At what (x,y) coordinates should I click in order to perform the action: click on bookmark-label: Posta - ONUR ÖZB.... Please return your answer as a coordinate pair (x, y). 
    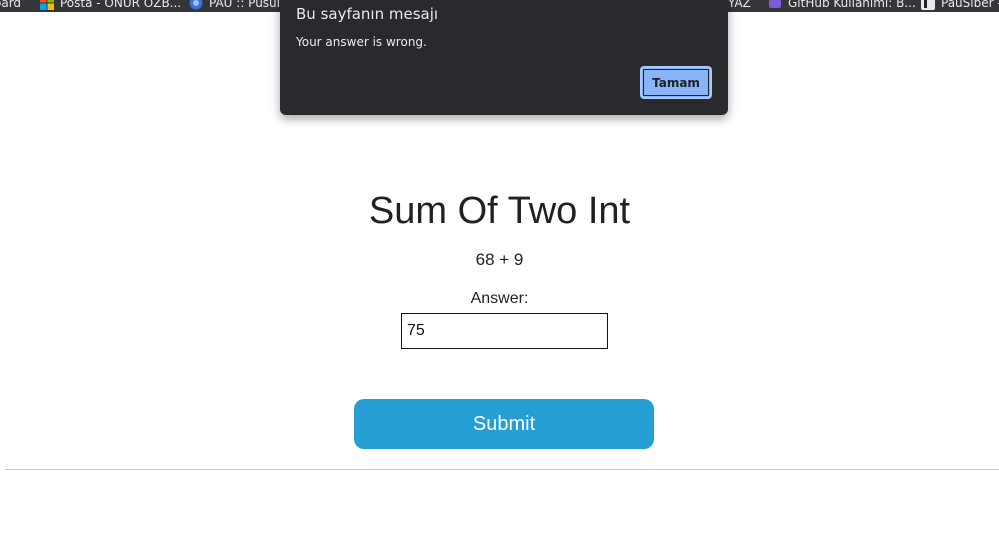
    Looking at the image, I should click on (121, 5).